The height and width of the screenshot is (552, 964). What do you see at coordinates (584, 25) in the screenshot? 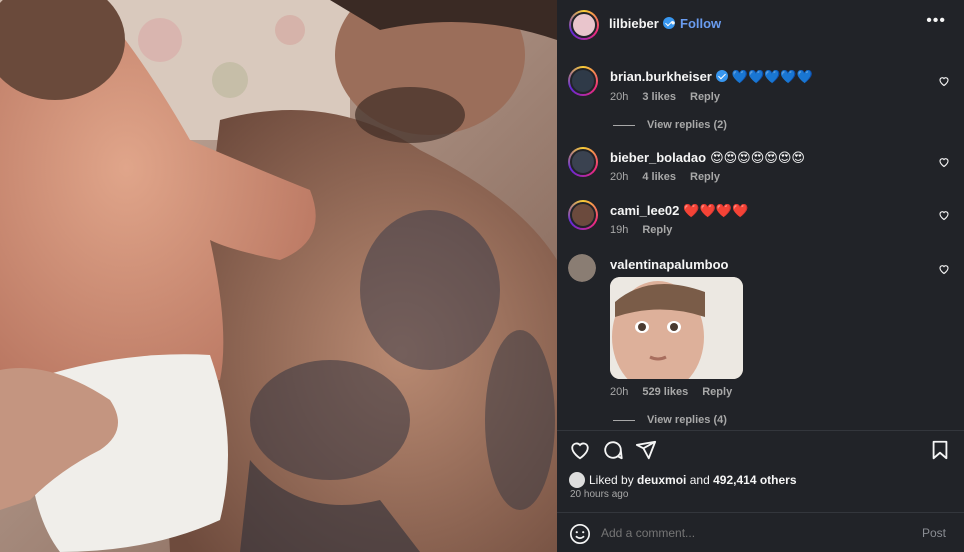
I see `author-avatar` at bounding box center [584, 25].